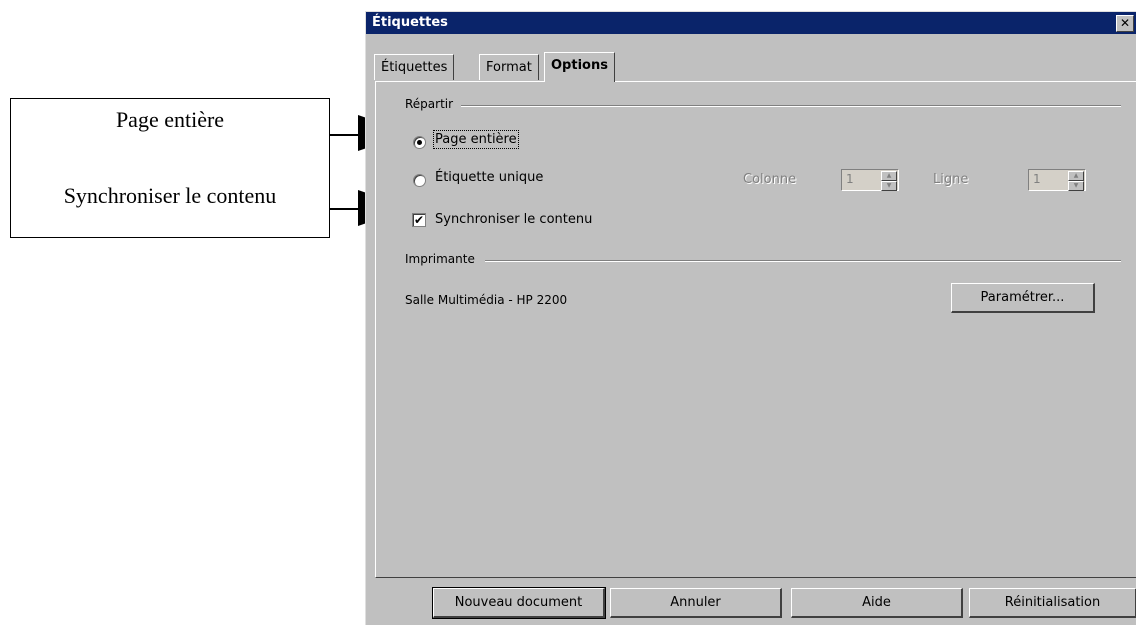 Image resolution: width=1136 pixels, height=625 pixels. I want to click on new-document-button: Nouveau document, so click(519, 603).